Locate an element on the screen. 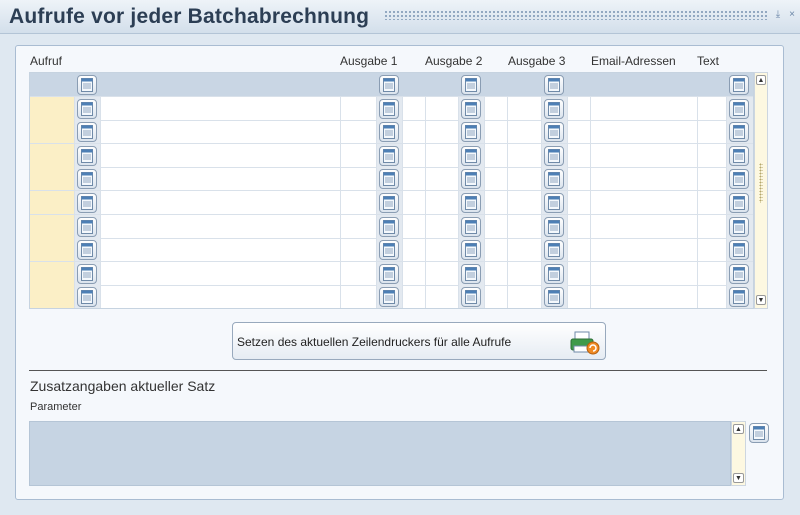 The image size is (800, 515). scroll-thumb is located at coordinates (761, 183).